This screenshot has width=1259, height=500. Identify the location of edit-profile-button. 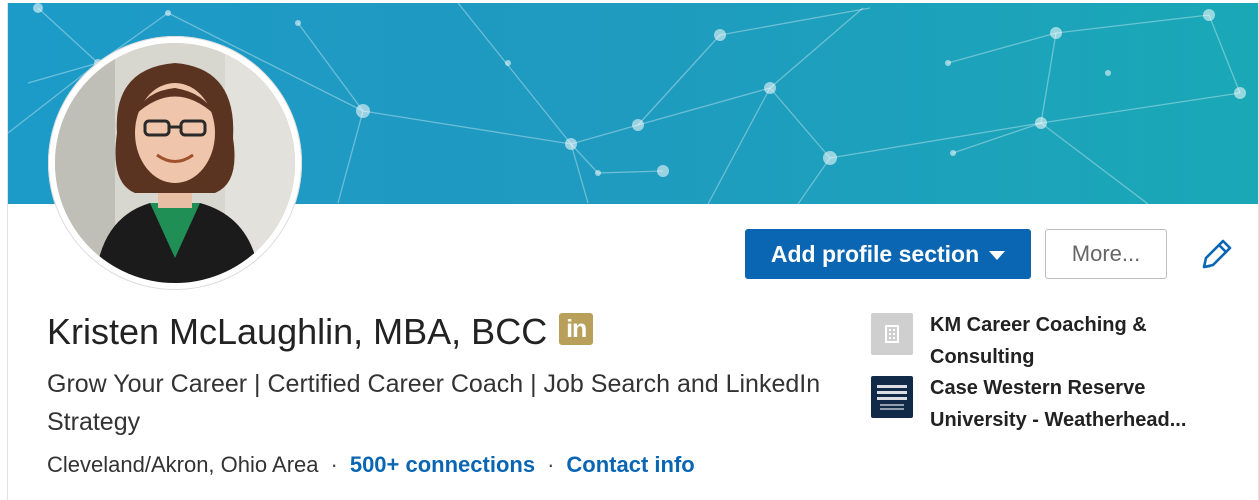
(1215, 254).